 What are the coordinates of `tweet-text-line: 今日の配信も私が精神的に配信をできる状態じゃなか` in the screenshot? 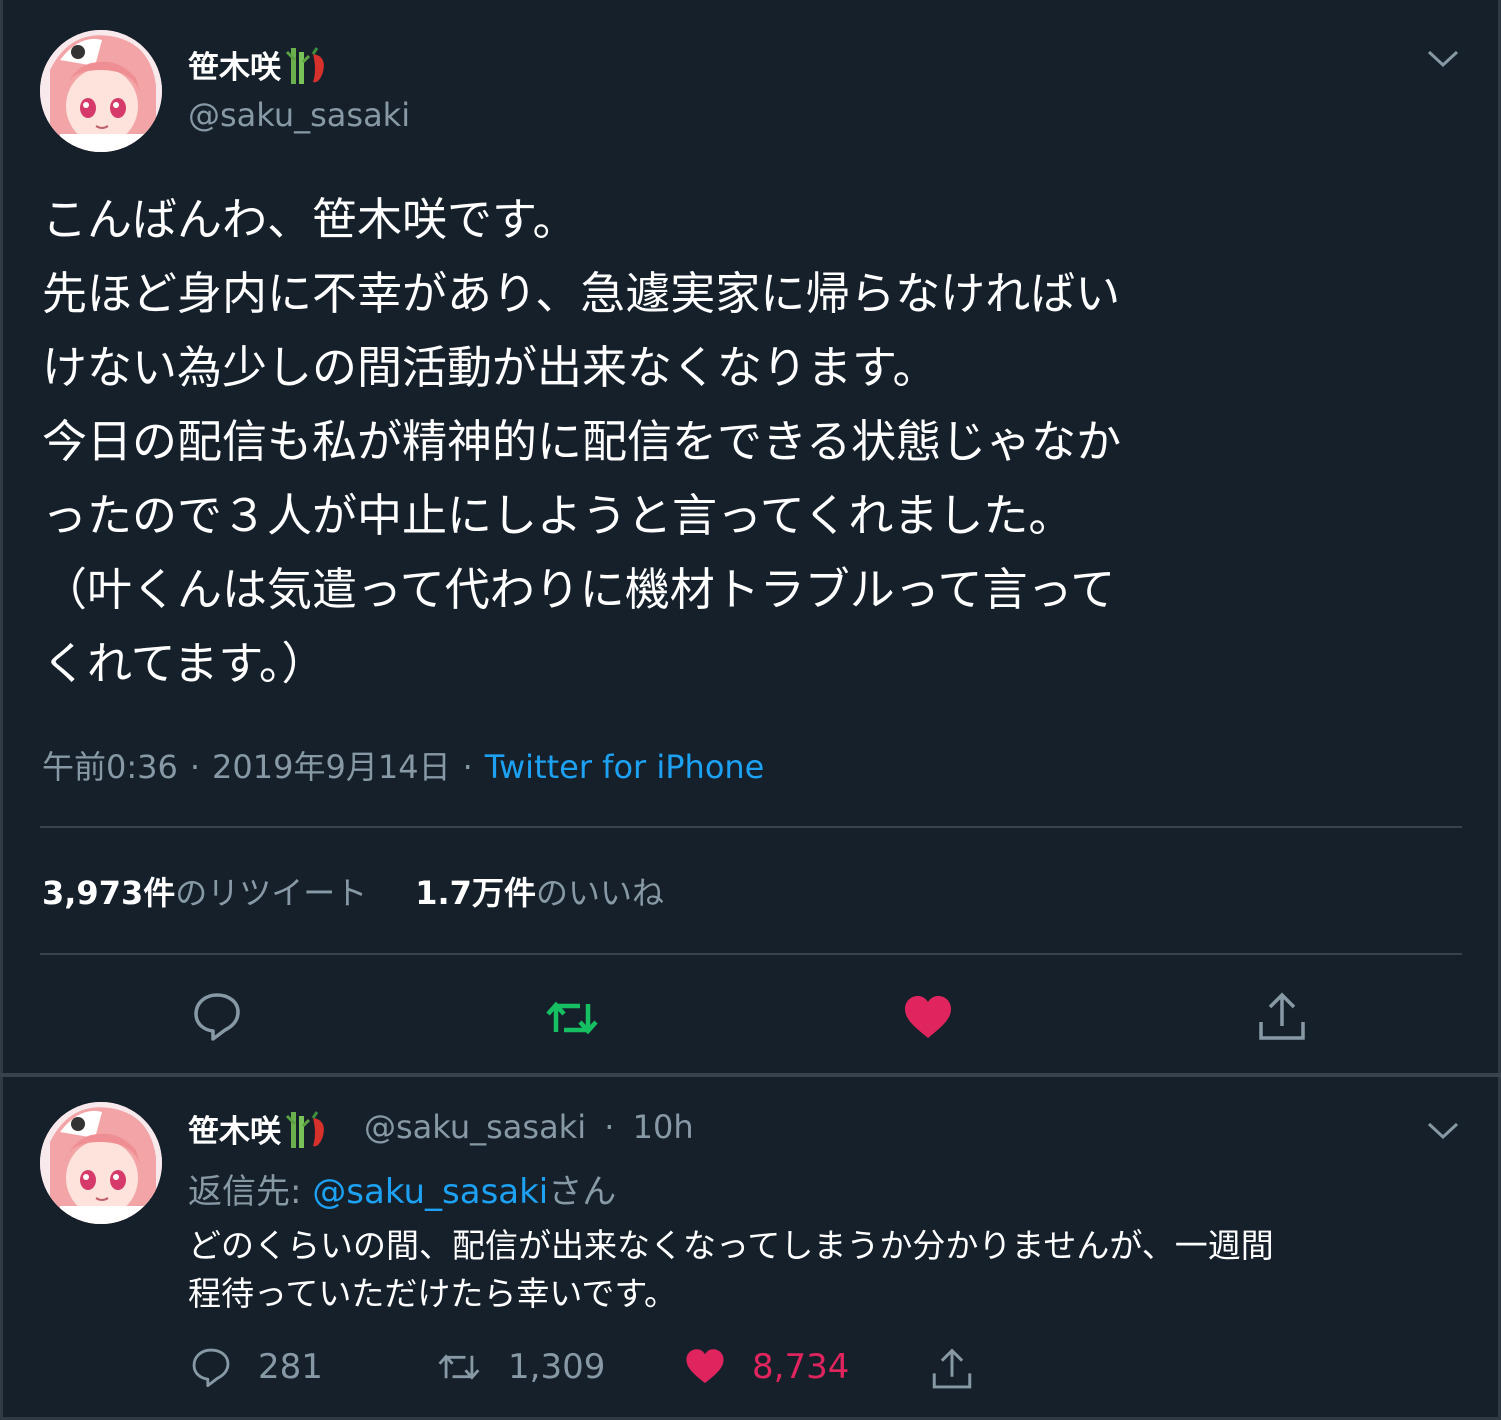 It's located at (582, 441).